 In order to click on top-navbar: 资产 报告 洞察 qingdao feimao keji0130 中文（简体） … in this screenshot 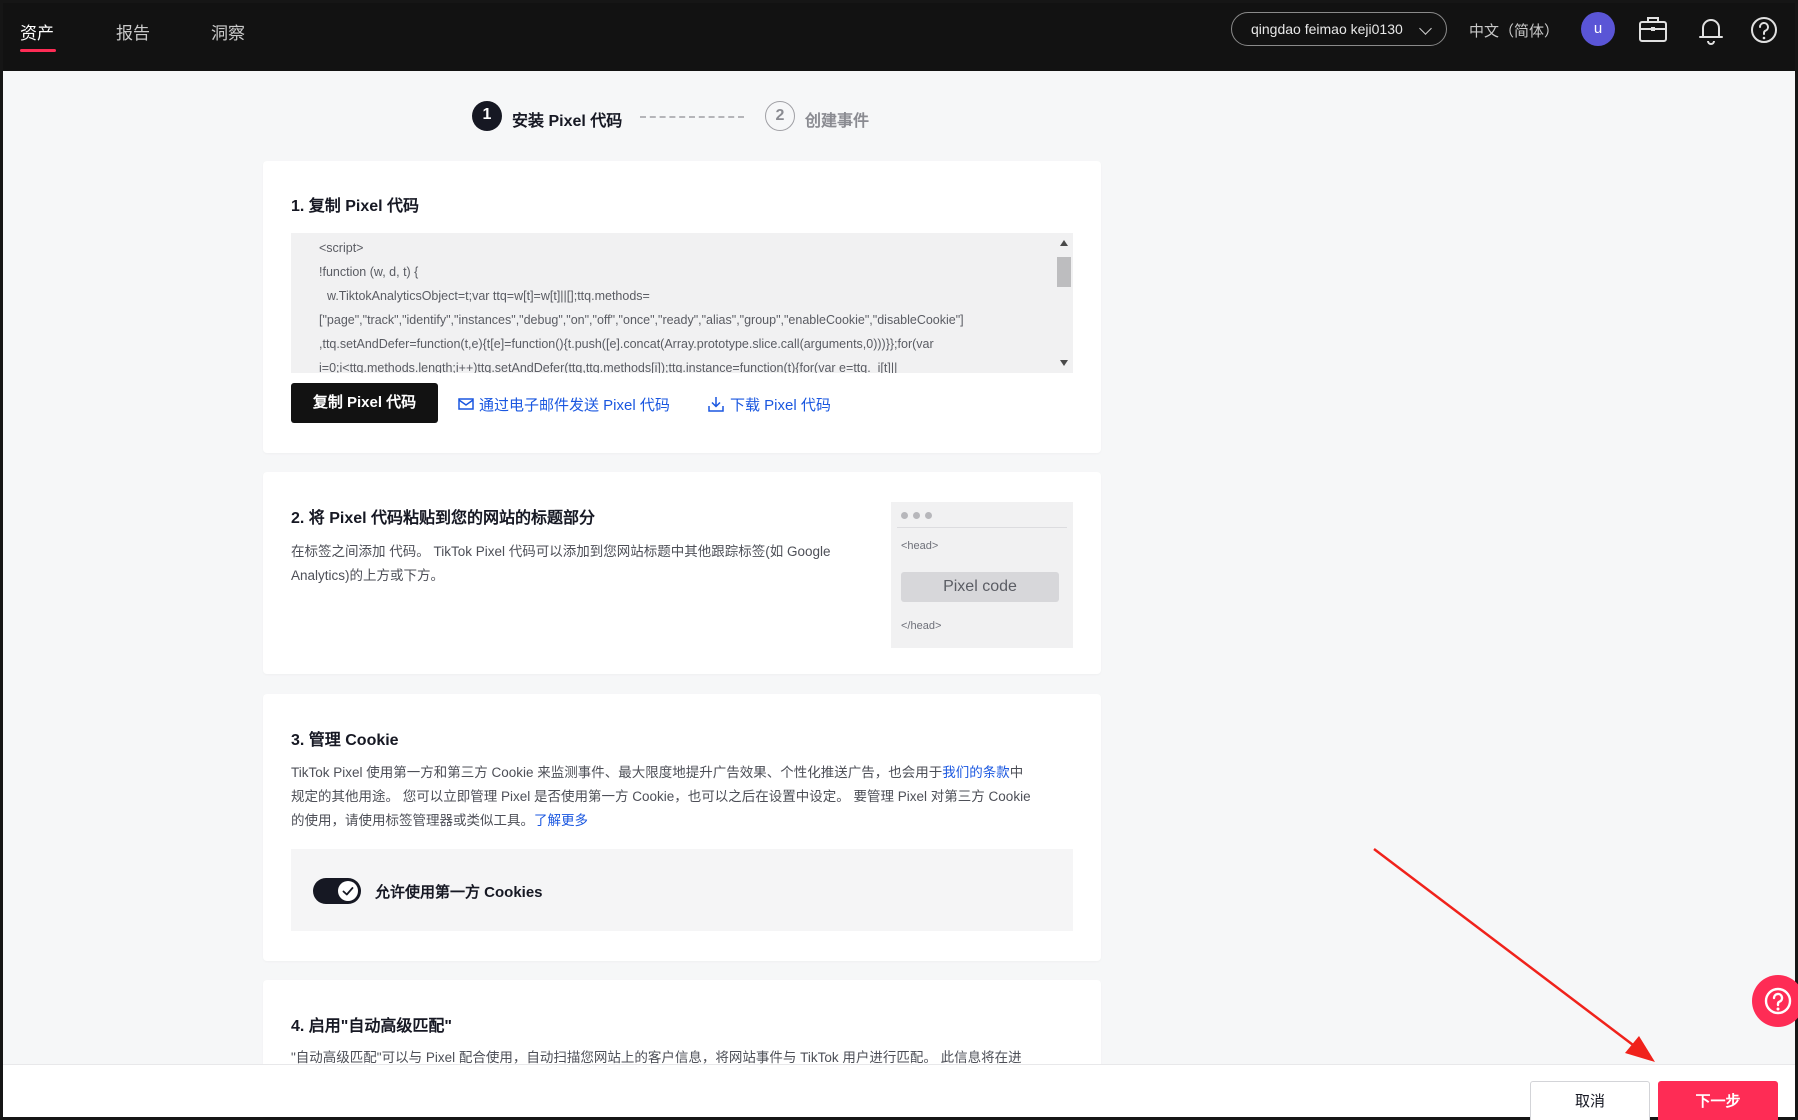, I will do `click(899, 37)`.